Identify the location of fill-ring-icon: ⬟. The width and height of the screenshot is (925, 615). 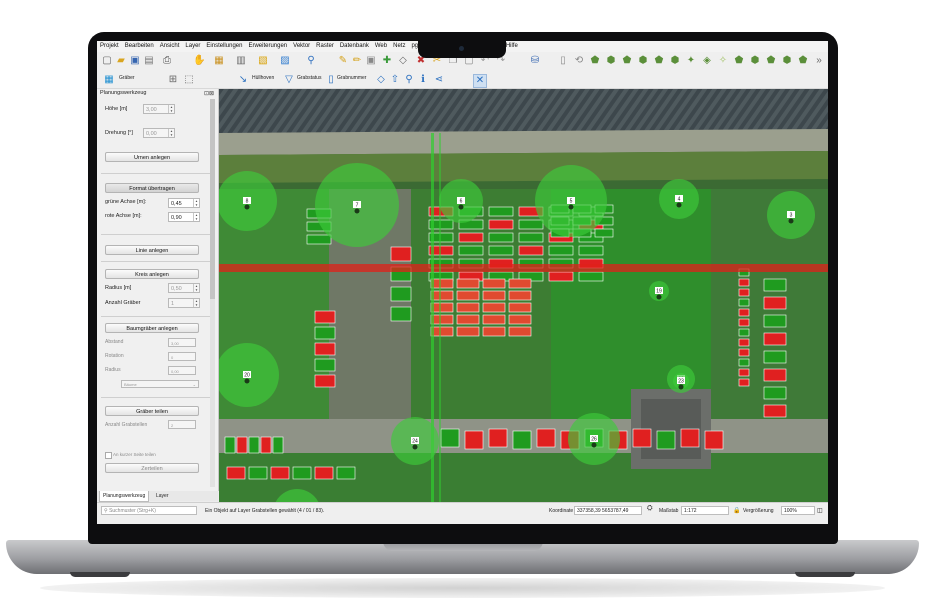
(739, 61).